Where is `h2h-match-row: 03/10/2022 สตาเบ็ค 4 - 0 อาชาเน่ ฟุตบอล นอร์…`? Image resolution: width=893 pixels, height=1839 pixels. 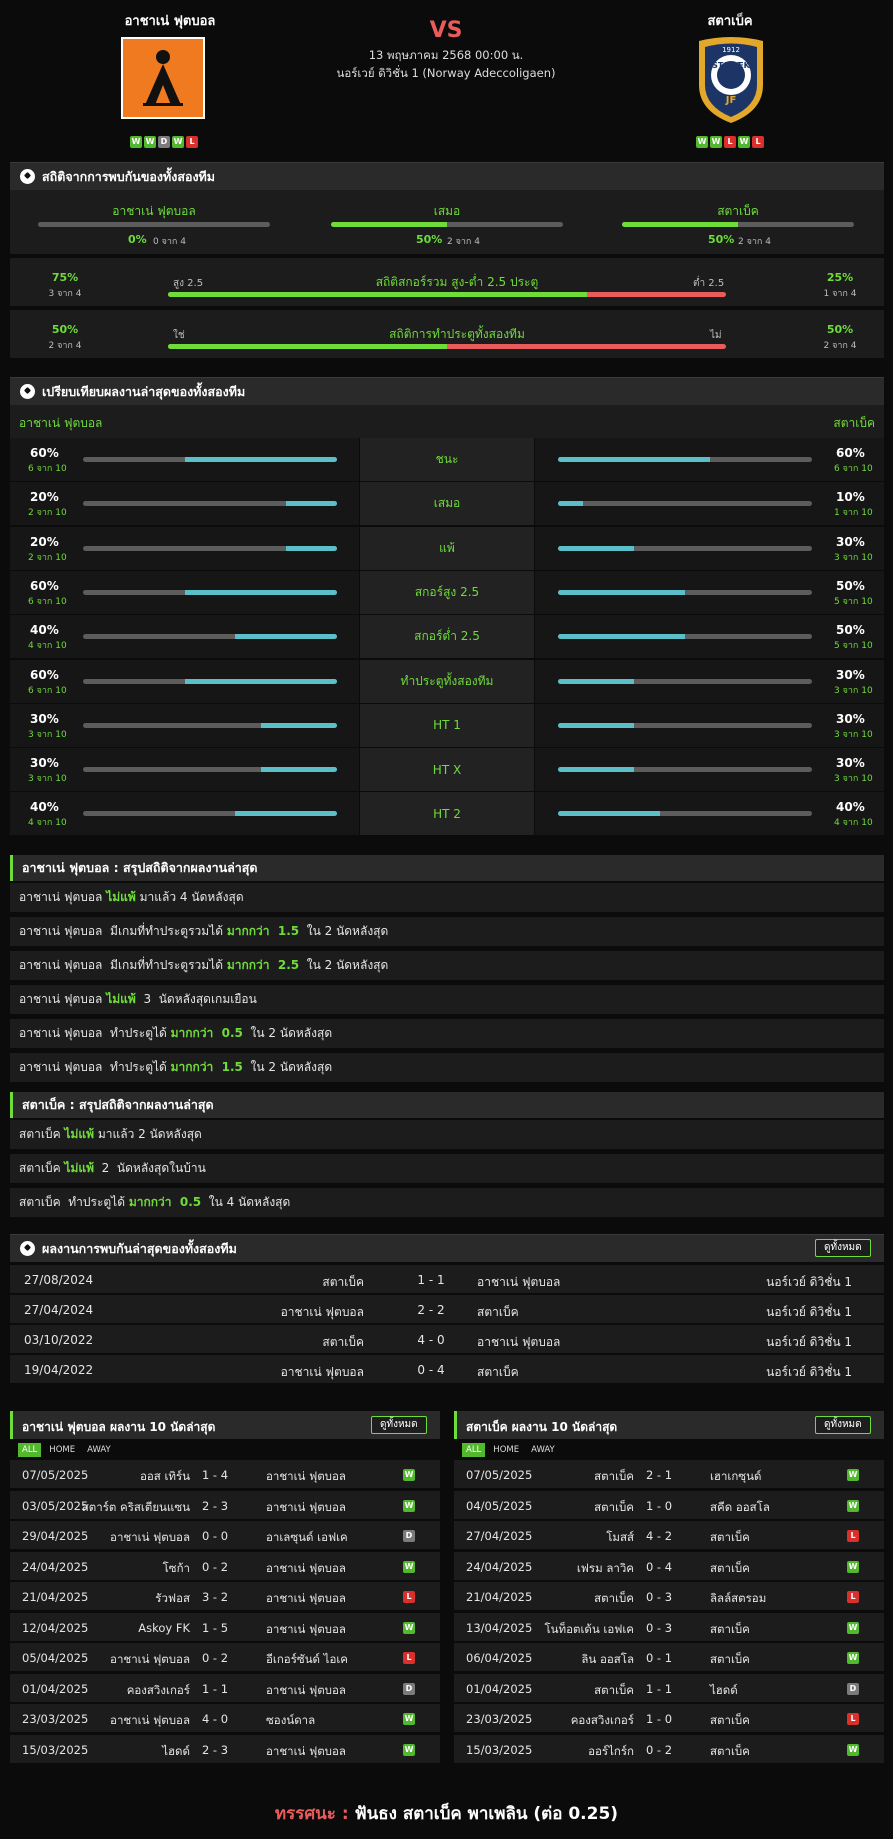 h2h-match-row: 03/10/2022 สตาเบ็ค 4 - 0 อาชาเน่ ฟุตบอล นอร์… is located at coordinates (447, 1339).